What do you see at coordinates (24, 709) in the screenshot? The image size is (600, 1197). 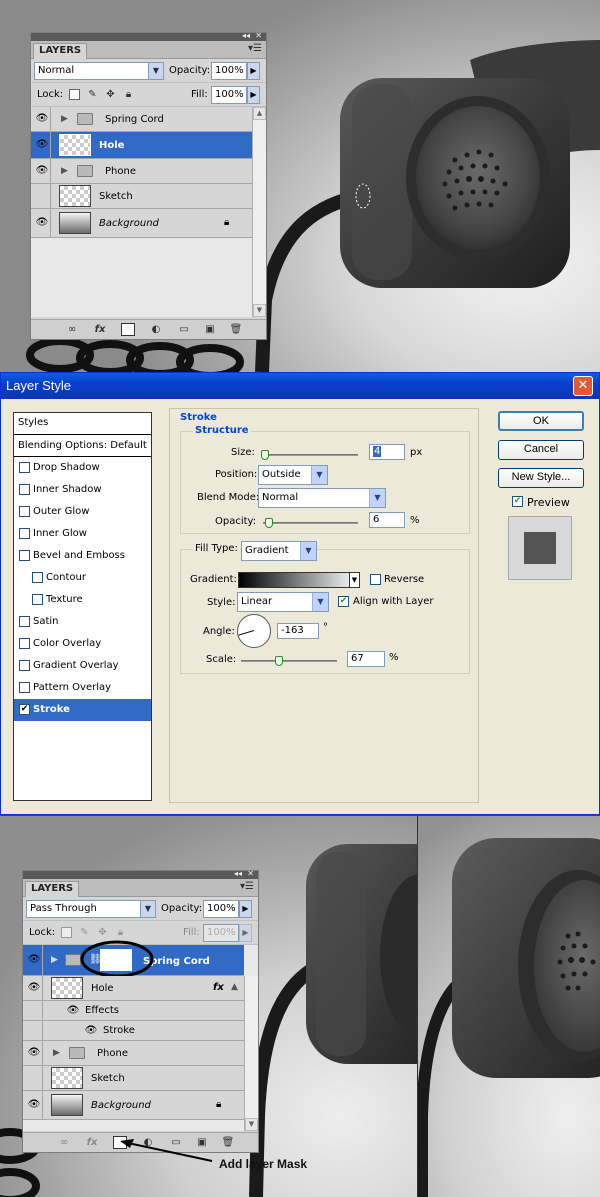 I see `style-checkbox: ✔` at bounding box center [24, 709].